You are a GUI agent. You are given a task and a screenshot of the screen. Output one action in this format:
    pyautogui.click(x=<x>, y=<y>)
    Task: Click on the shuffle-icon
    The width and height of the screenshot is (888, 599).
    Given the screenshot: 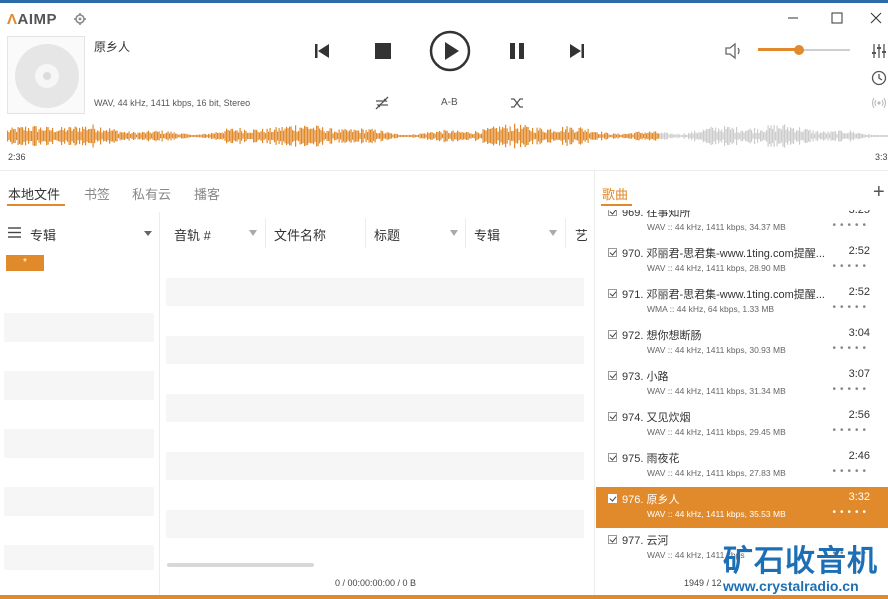 What is the action you would take?
    pyautogui.click(x=517, y=103)
    